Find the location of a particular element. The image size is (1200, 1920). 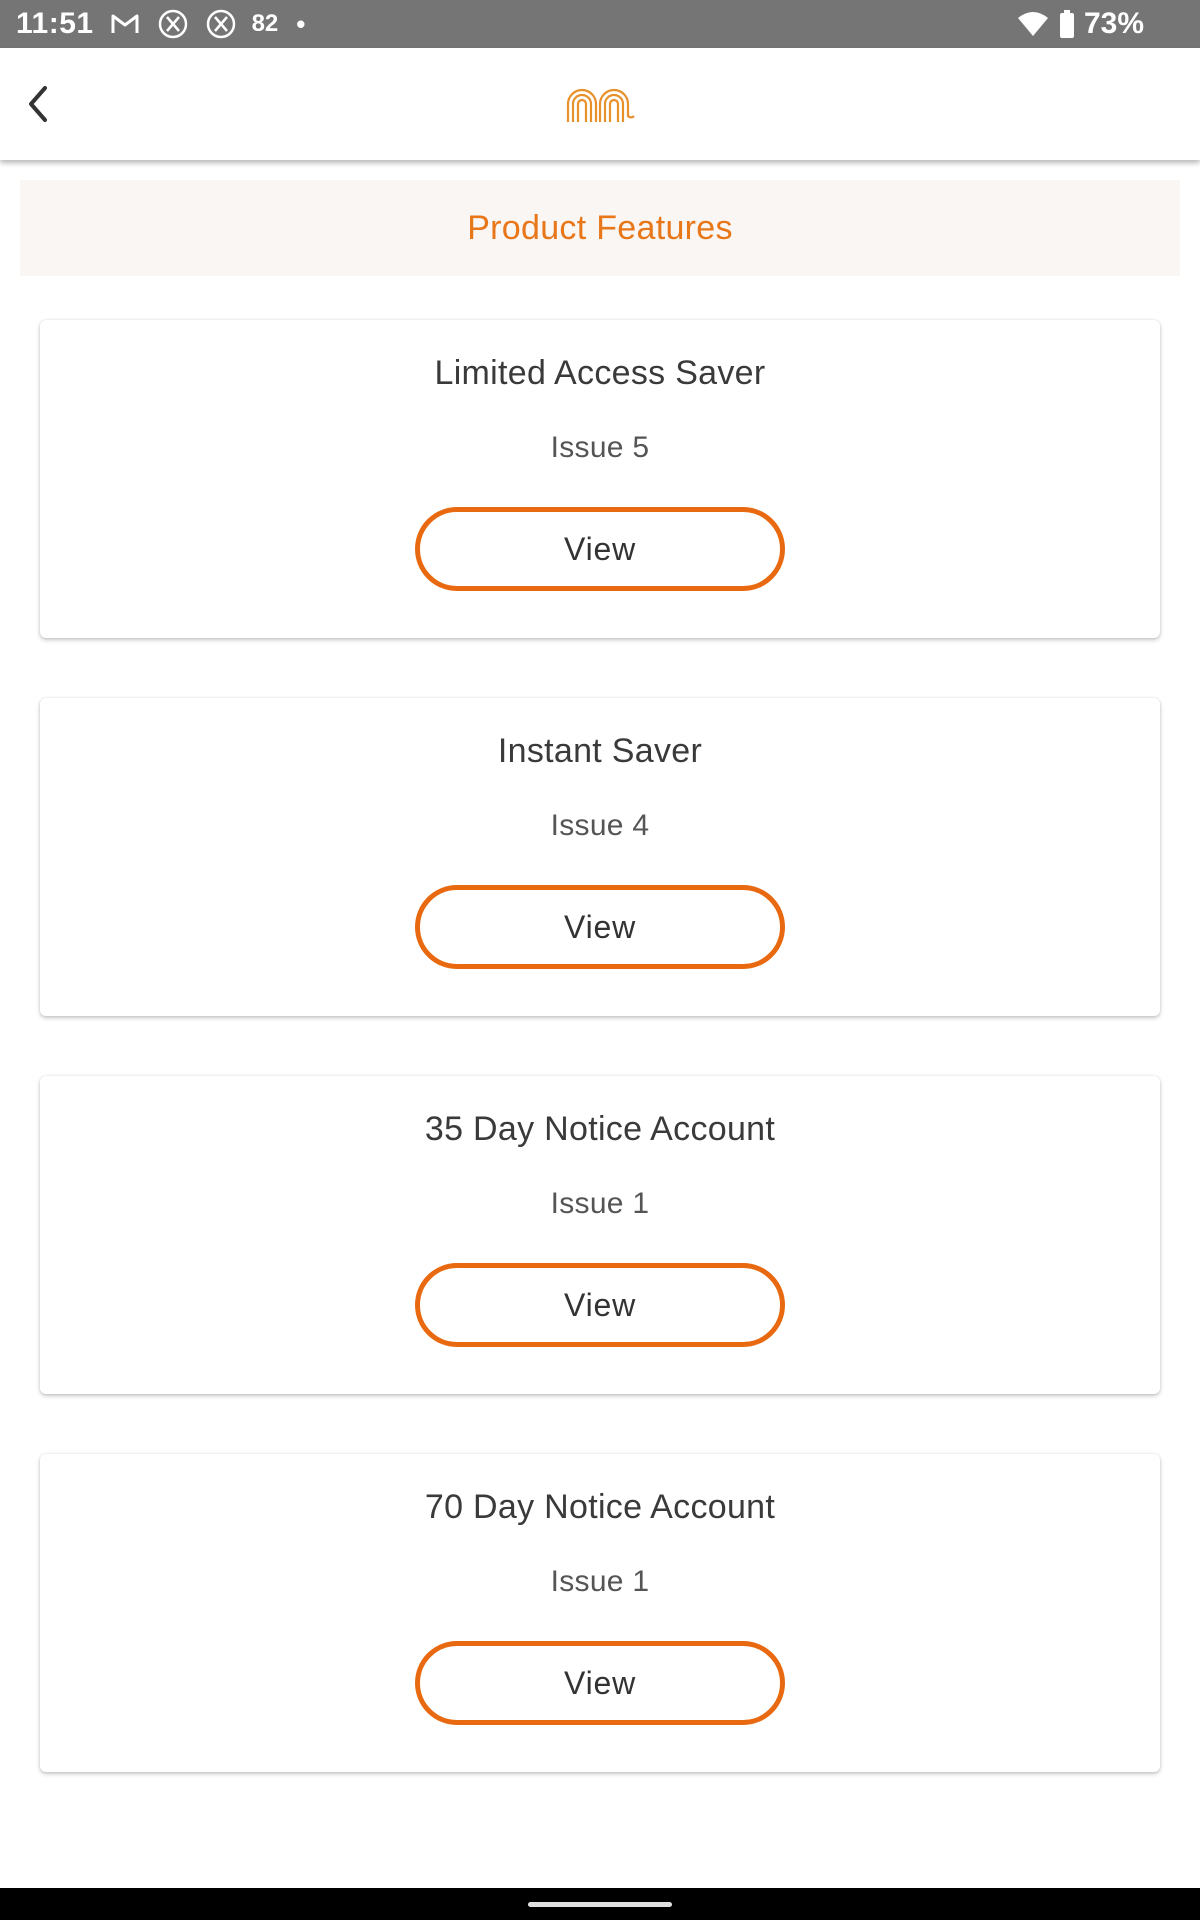

status-left: 11:51 82 • is located at coordinates (160, 24).